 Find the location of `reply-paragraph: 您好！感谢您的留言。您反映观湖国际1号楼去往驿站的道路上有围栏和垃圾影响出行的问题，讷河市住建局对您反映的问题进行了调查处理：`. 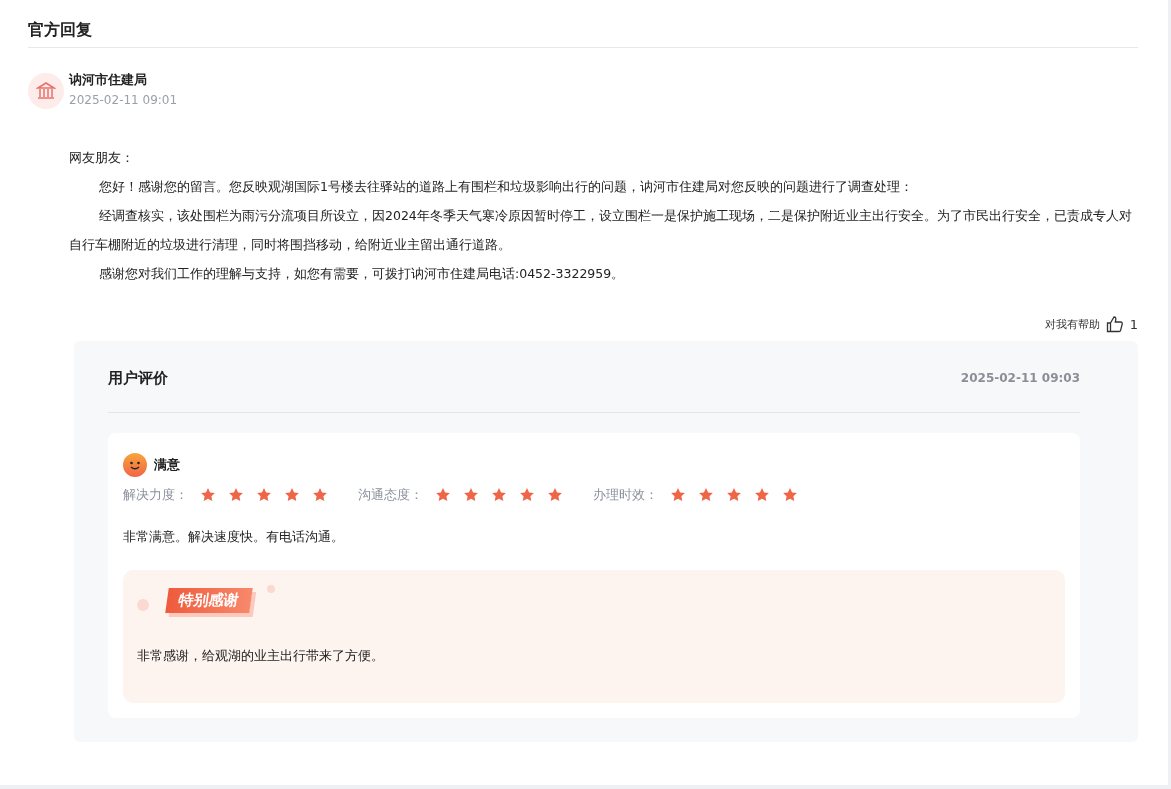

reply-paragraph: 您好！感谢您的留言。您反映观湖国际1号楼去往驿站的道路上有围栏和垃圾影响出行的问题，讷河市住建局对您反映的问题进行了调查处理： is located at coordinates (506, 187).